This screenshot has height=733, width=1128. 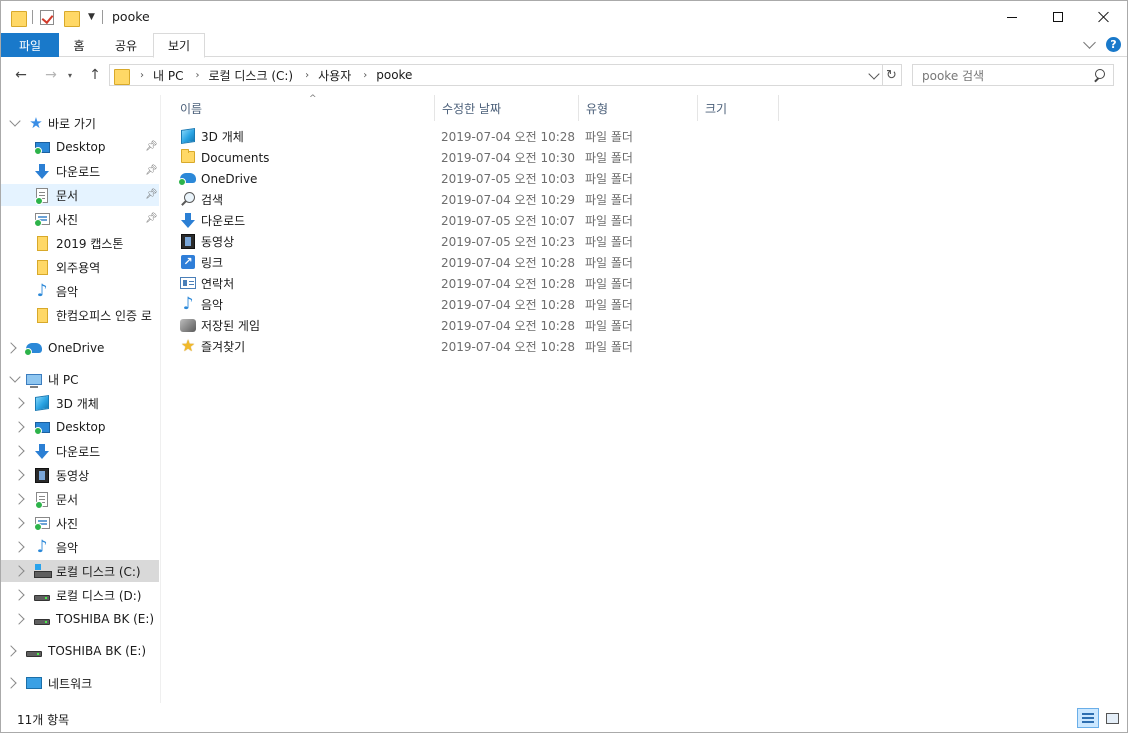 What do you see at coordinates (80, 427) in the screenshot?
I see `sidebar-item-pc-desktop: Desktop` at bounding box center [80, 427].